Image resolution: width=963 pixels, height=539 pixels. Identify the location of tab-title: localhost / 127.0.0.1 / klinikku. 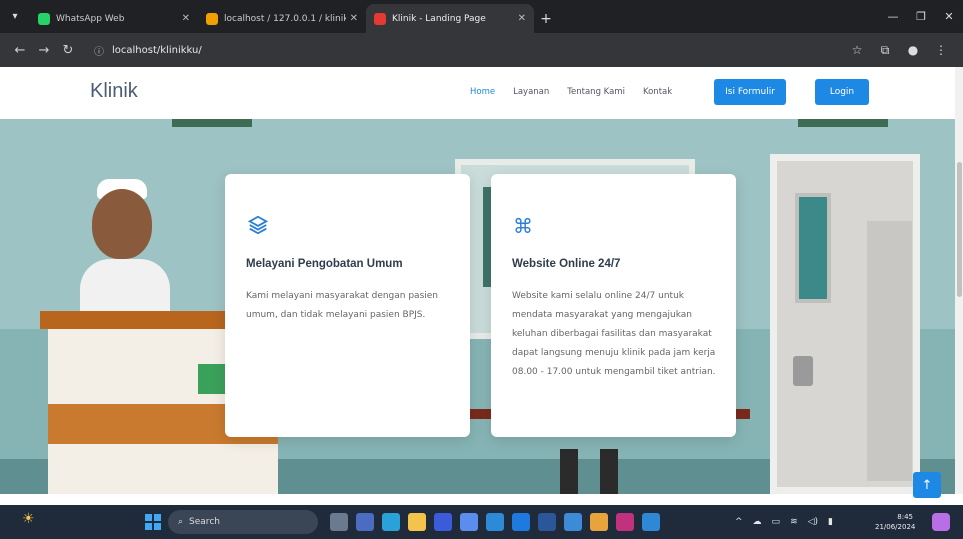
(285, 18).